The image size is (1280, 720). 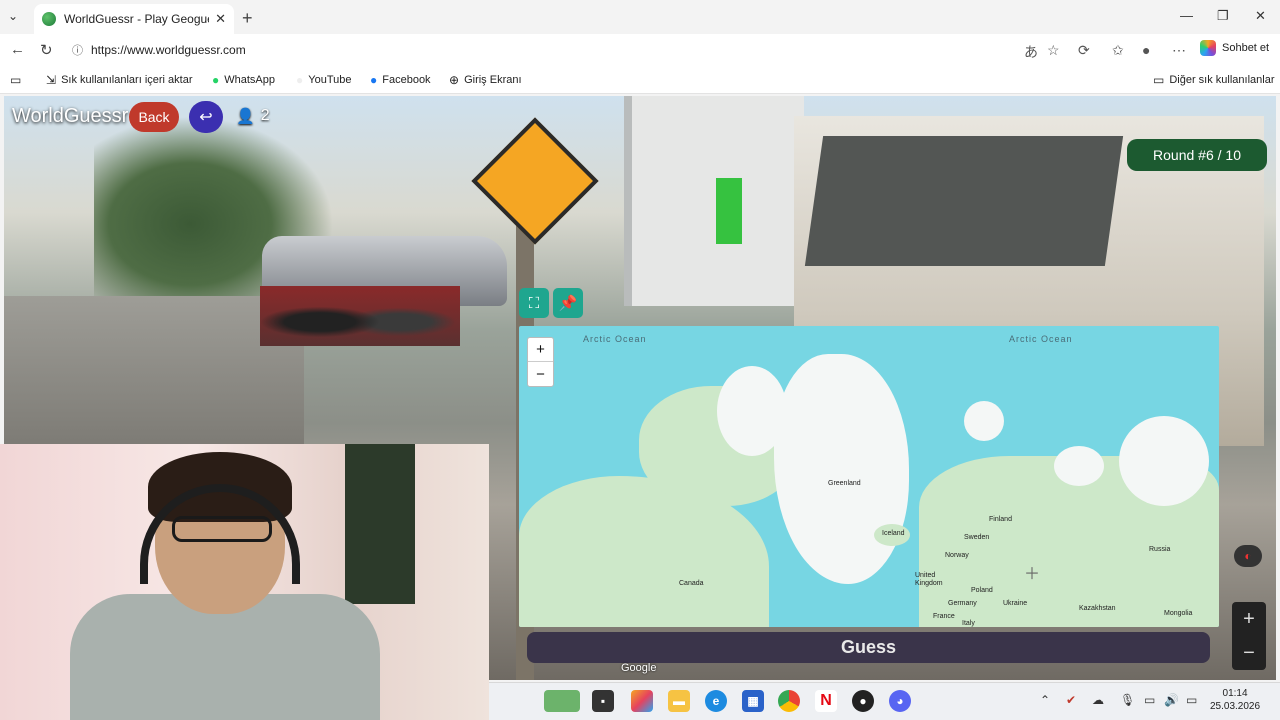 I want to click on app-icon: ●, so click(x=863, y=701).